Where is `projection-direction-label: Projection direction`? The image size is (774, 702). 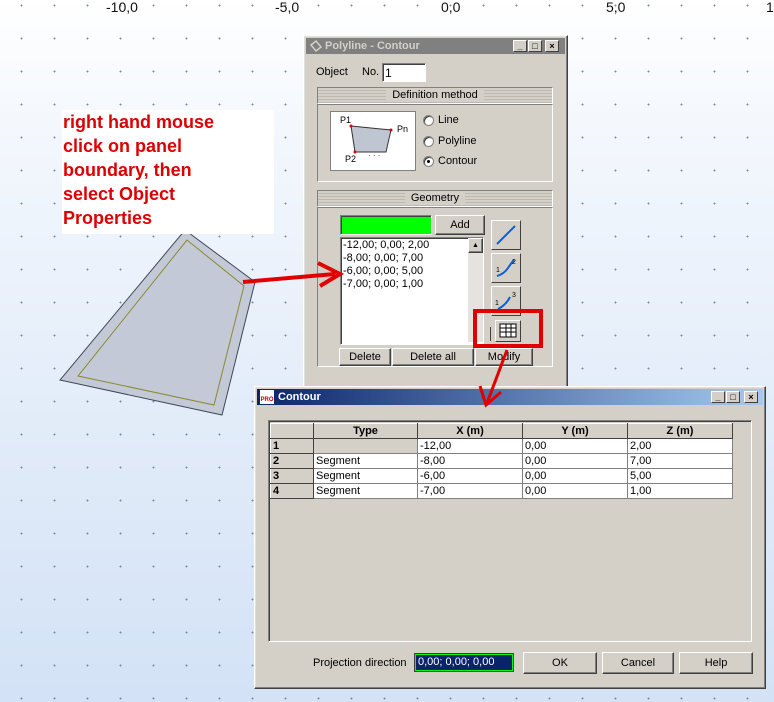
projection-direction-label: Projection direction is located at coordinates (360, 663).